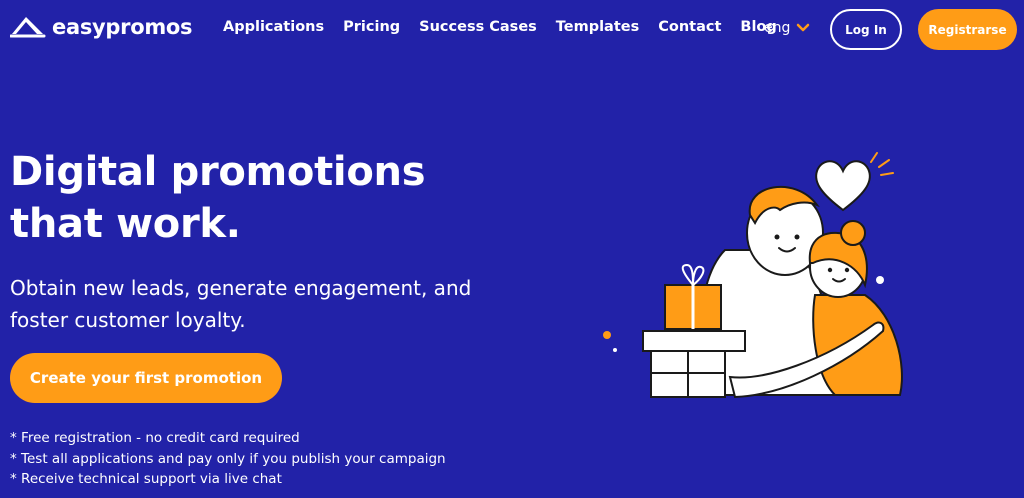  Describe the element at coordinates (753, 275) in the screenshot. I see `hug-gift-heart-illustration` at that location.